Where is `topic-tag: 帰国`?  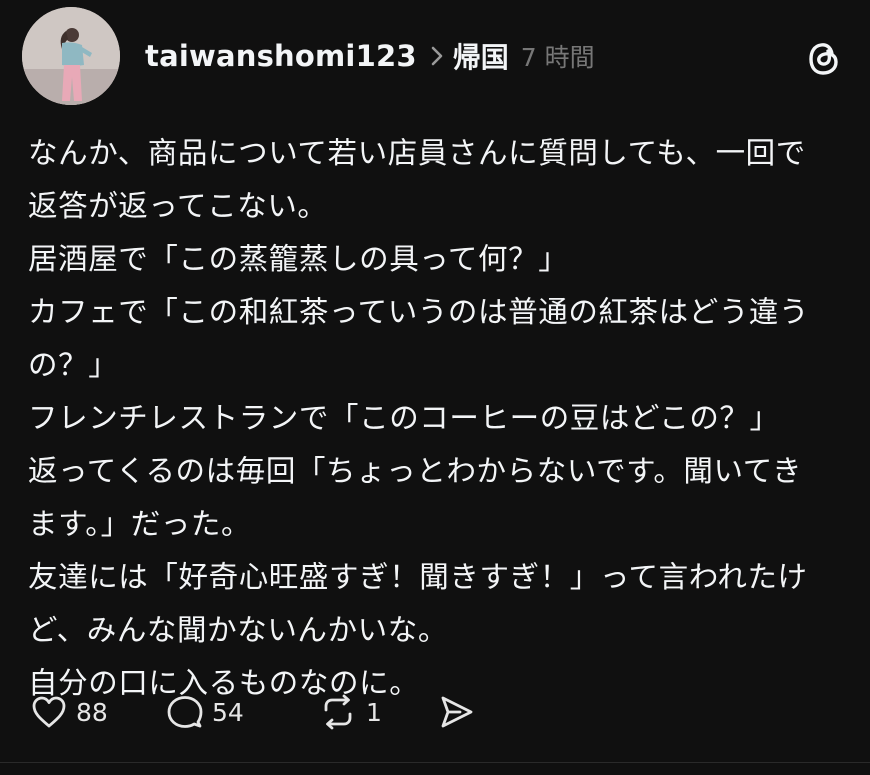
topic-tag: 帰国 is located at coordinates (481, 56).